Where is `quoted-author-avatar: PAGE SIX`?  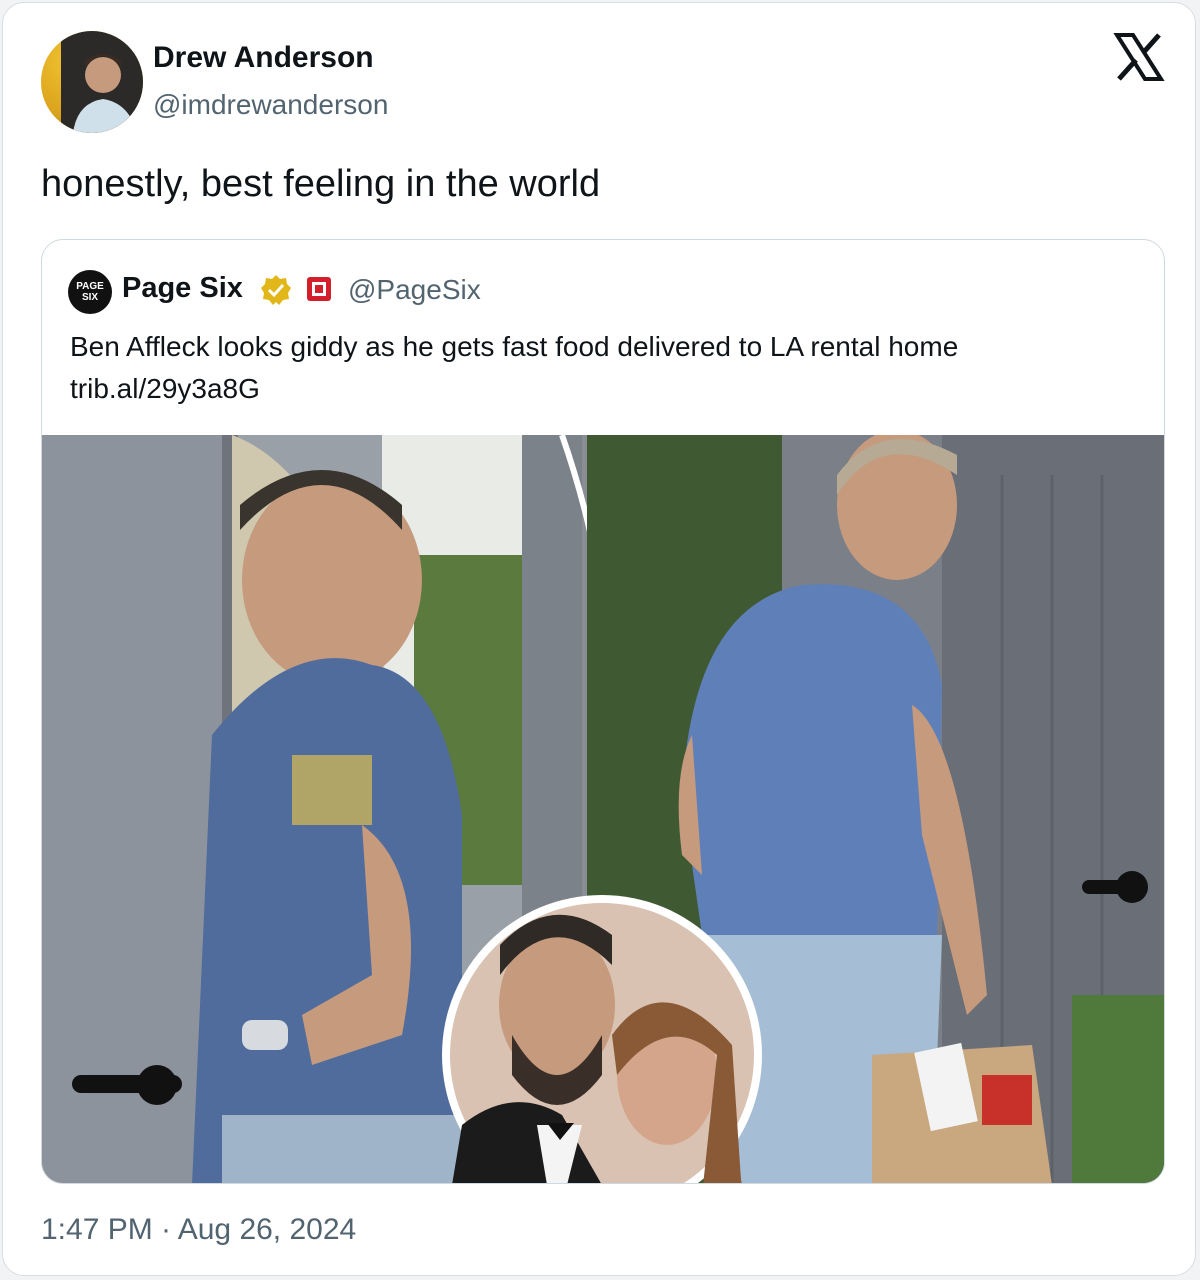 quoted-author-avatar: PAGE SIX is located at coordinates (90, 292).